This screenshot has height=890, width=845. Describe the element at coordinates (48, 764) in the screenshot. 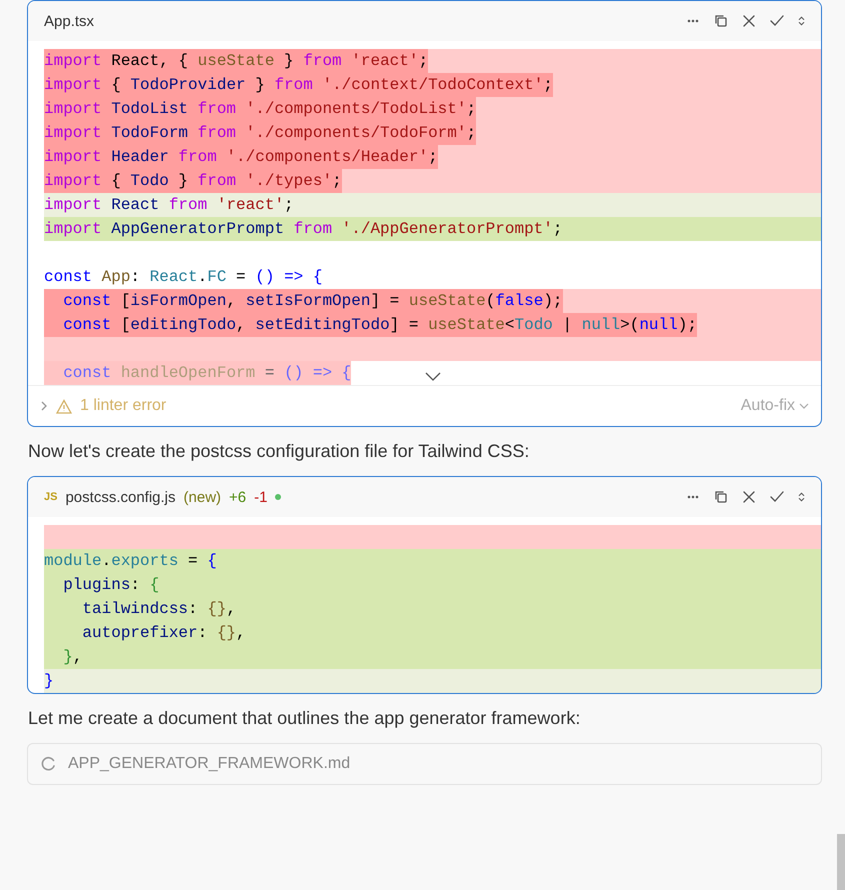

I see `spinner-icon` at that location.